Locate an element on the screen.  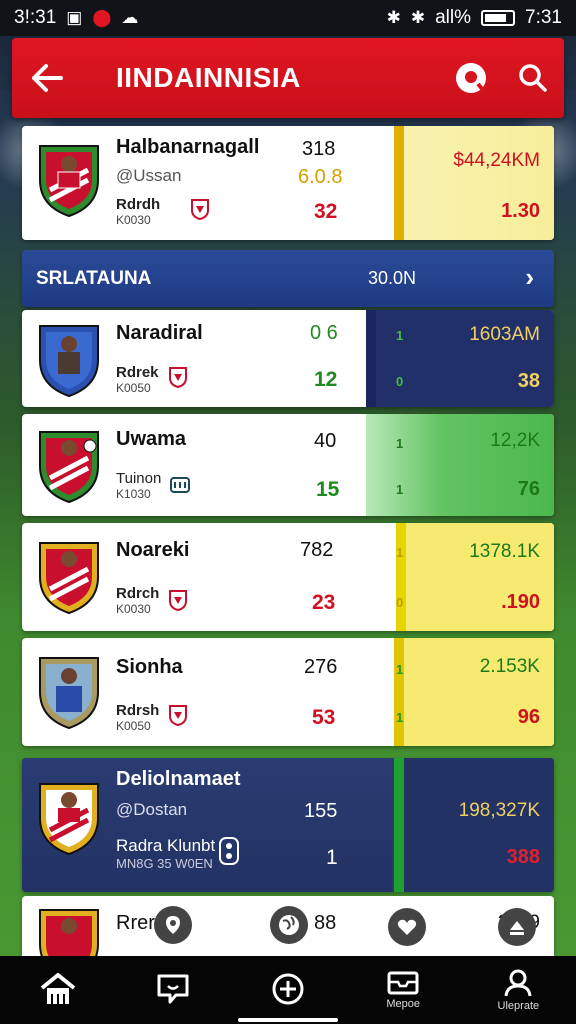
player-name: Halbanarnagall is located at coordinates (188, 147).